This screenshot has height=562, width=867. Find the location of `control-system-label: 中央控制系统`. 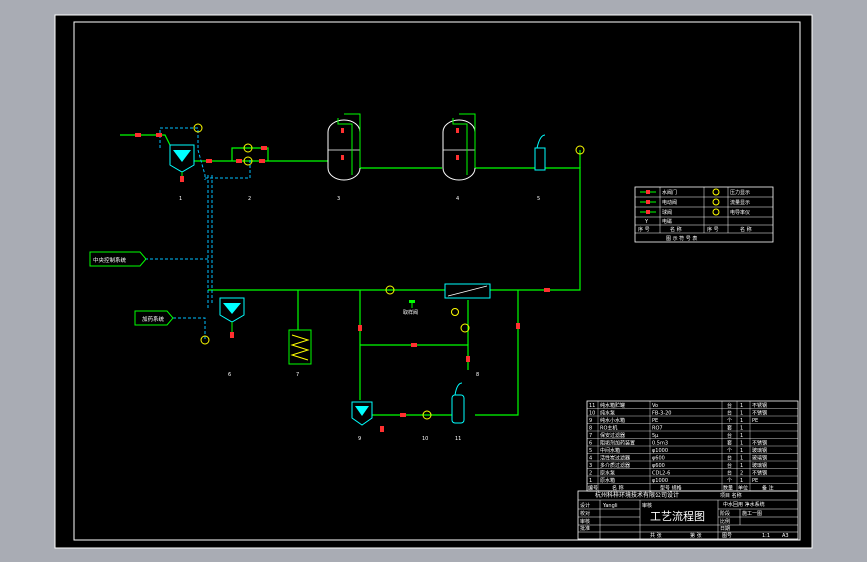

control-system-label: 中央控制系统 is located at coordinates (110, 260).